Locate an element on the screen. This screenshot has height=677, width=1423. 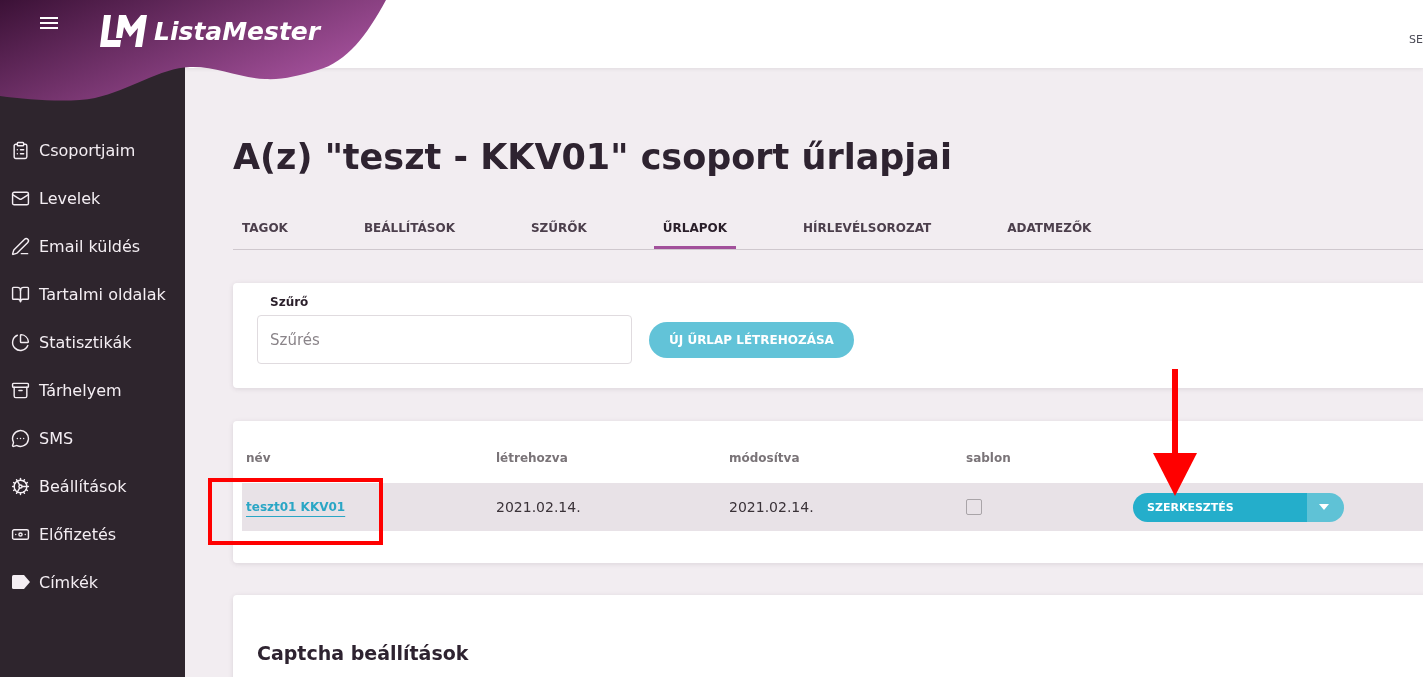
tab: ADATMEZŐK is located at coordinates (1049, 229).